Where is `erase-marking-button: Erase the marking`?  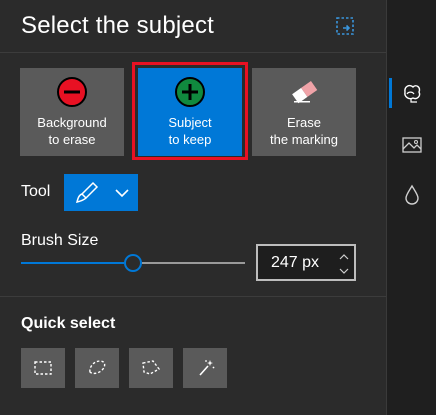
erase-marking-button: Erase the marking is located at coordinates (304, 112).